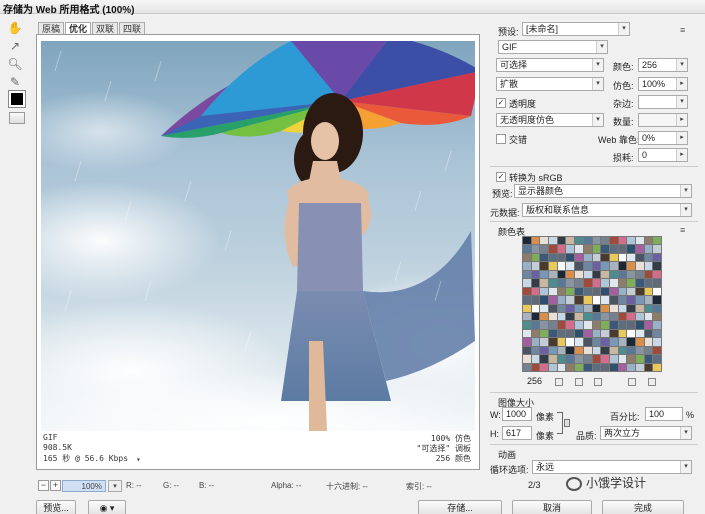 The width and height of the screenshot is (705, 514). I want to click on amount-input: ▸, so click(663, 120).